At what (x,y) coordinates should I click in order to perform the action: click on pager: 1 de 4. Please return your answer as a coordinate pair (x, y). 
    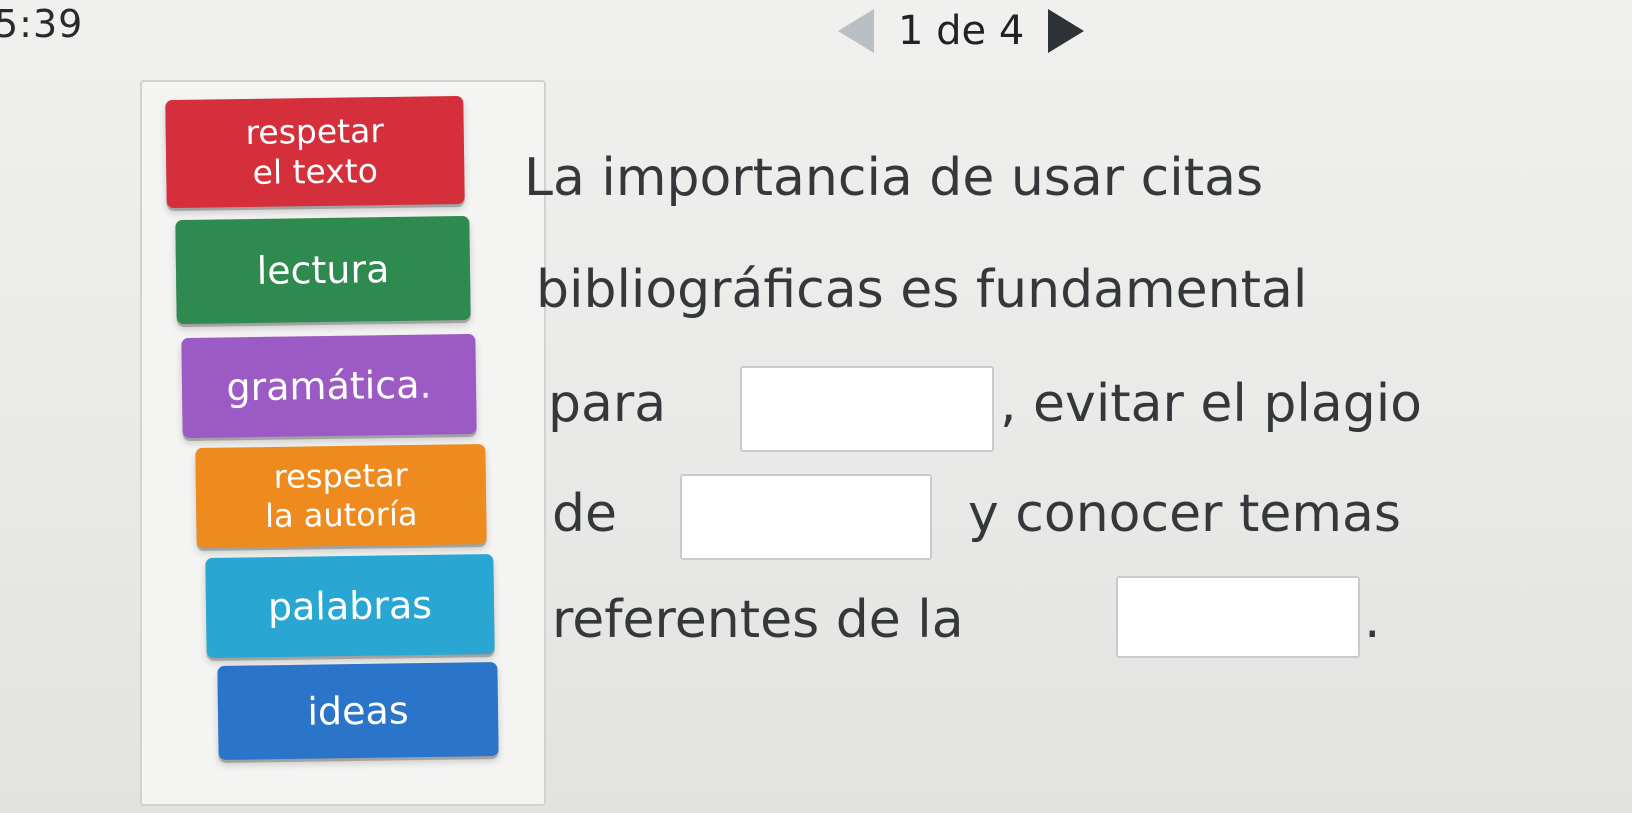
    Looking at the image, I should click on (961, 31).